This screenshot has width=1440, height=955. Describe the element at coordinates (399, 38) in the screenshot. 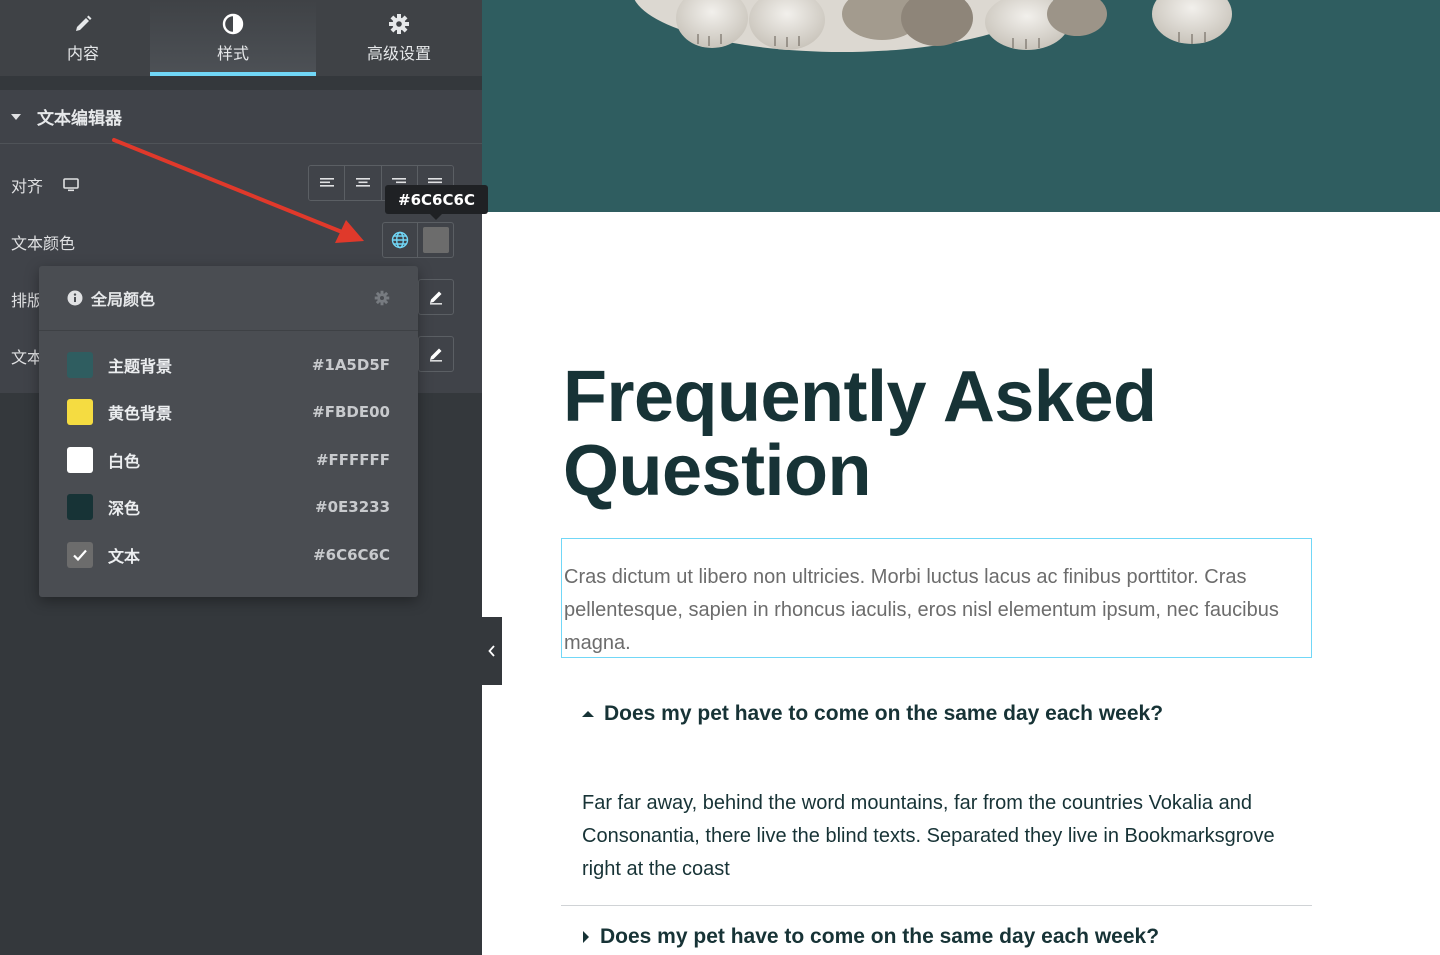

I see `tab-advanced: 高级设置` at that location.